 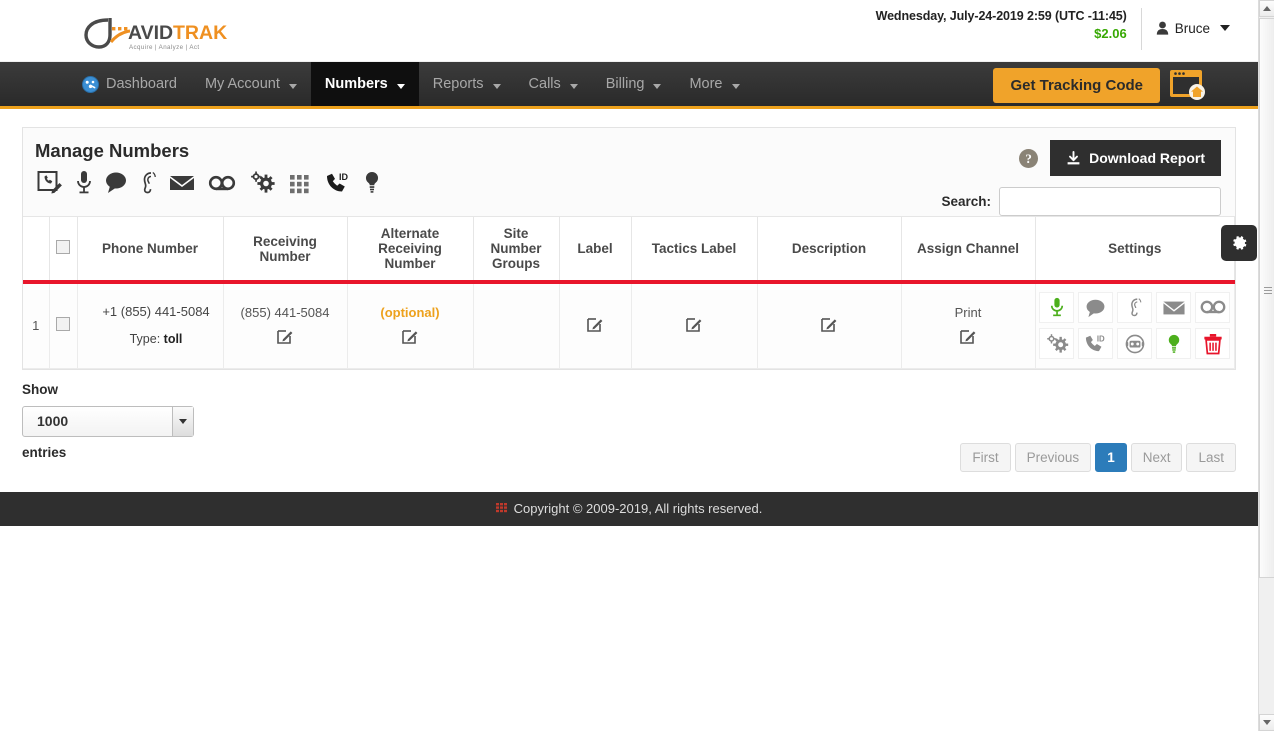 I want to click on nav-label-calls: Calls, so click(x=544, y=84).